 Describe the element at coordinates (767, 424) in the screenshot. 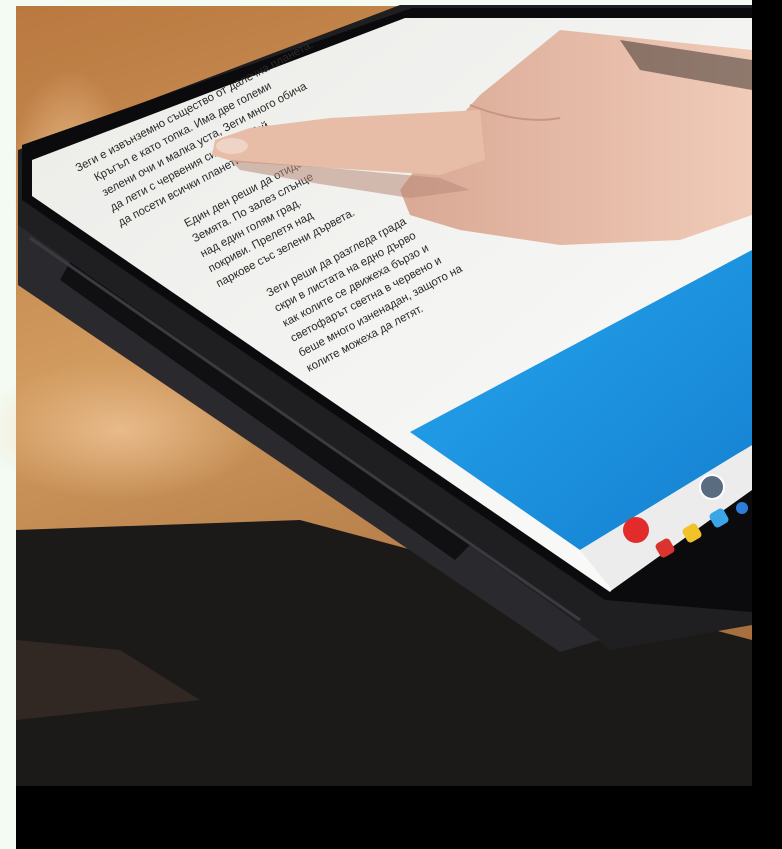

I see `right-letterbox` at that location.